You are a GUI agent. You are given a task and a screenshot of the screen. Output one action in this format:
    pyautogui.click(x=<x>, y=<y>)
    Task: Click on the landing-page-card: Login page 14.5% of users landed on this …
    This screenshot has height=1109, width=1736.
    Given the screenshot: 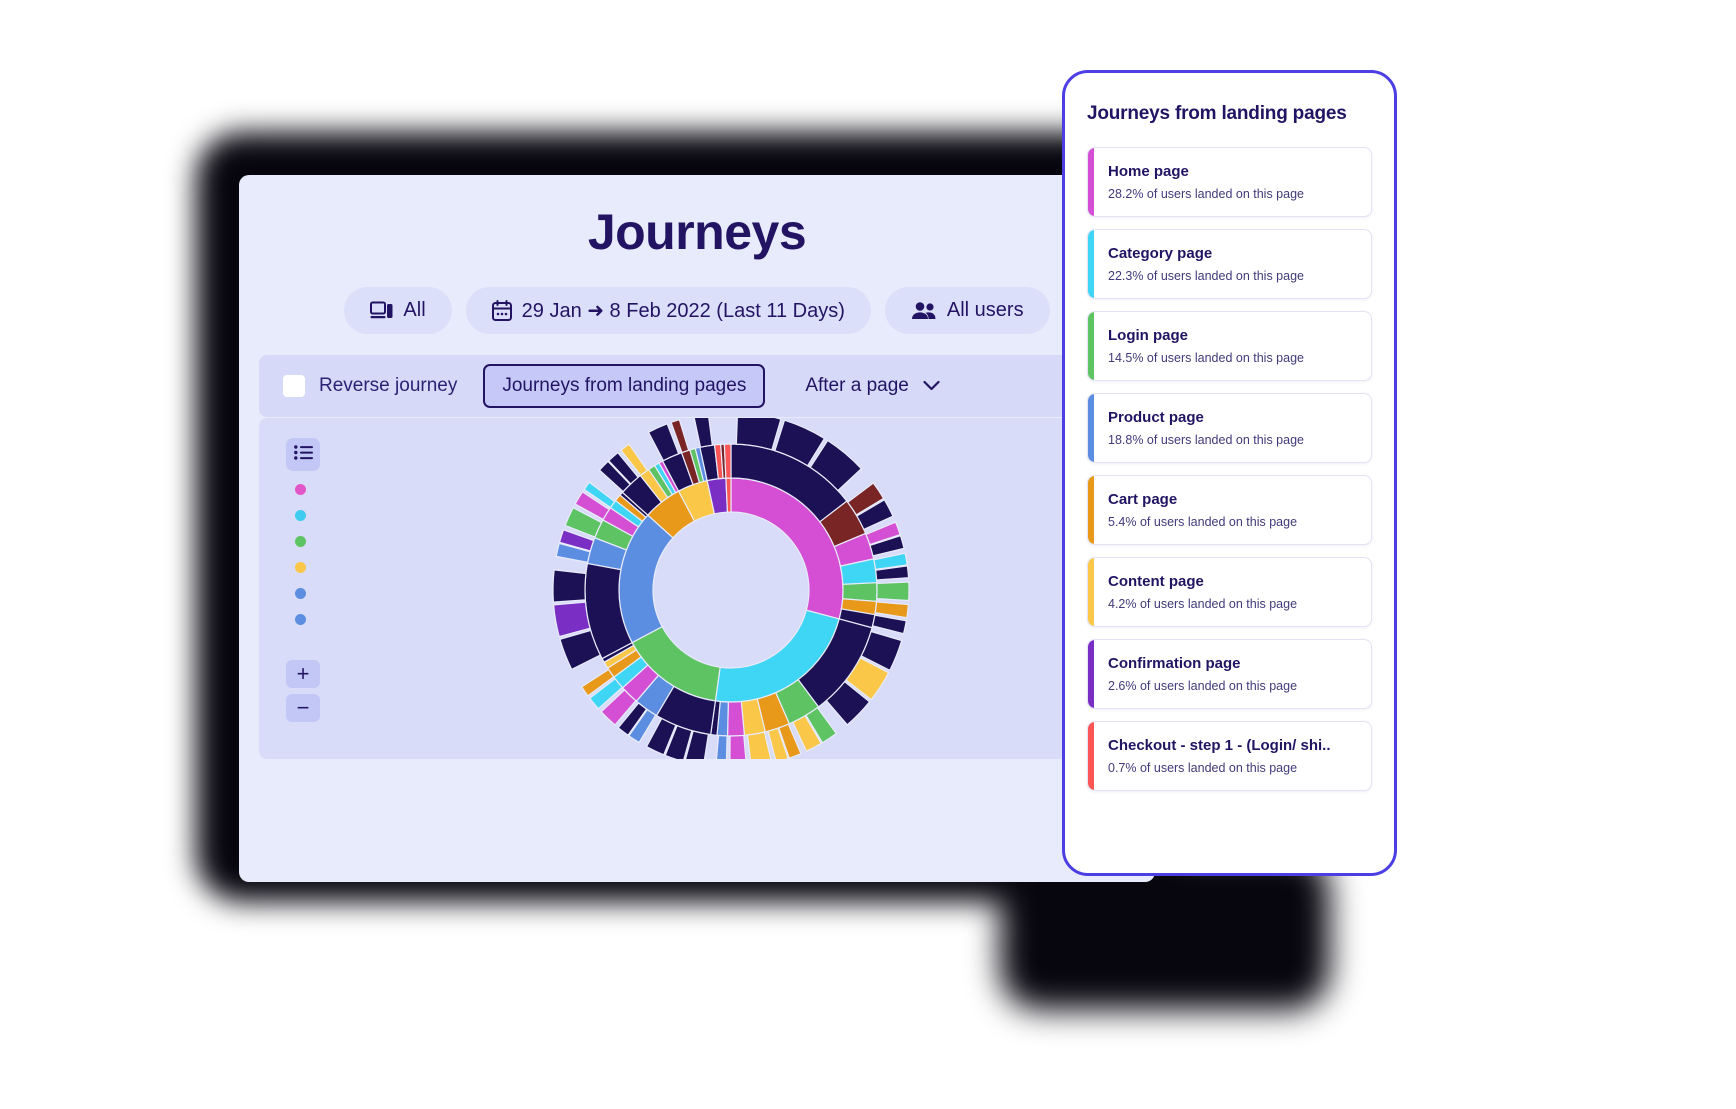 What is the action you would take?
    pyautogui.click(x=1229, y=346)
    